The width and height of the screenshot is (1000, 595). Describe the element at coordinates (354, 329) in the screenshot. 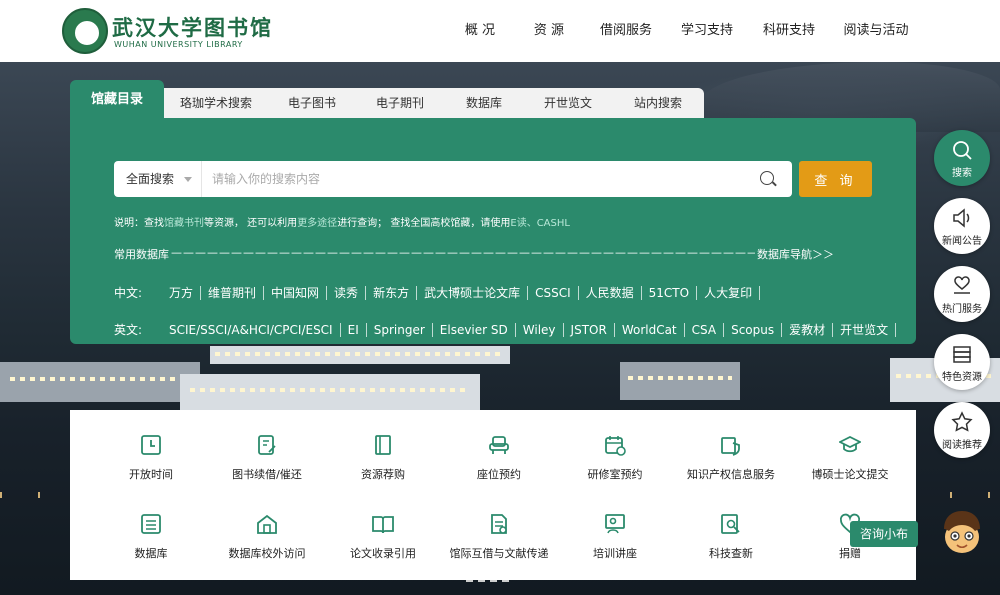

I see `db-link-ei: EI` at that location.